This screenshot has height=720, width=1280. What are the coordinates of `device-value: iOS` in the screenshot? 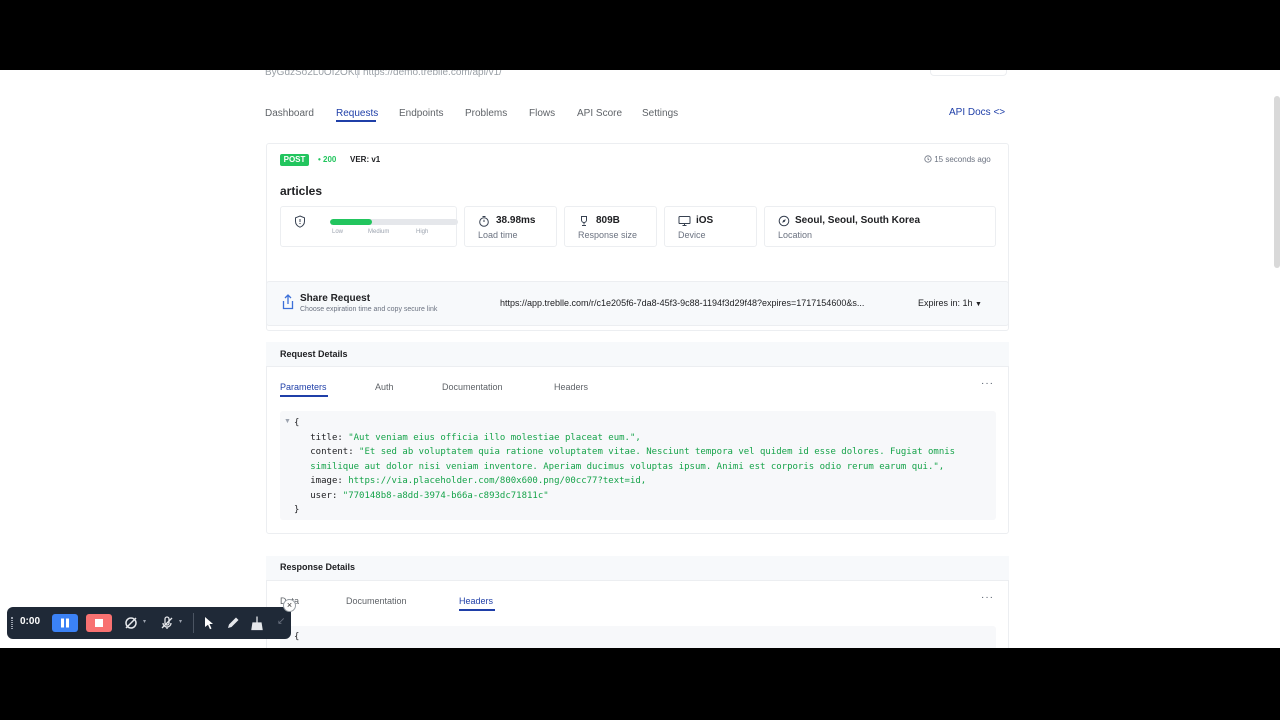 It's located at (705, 220).